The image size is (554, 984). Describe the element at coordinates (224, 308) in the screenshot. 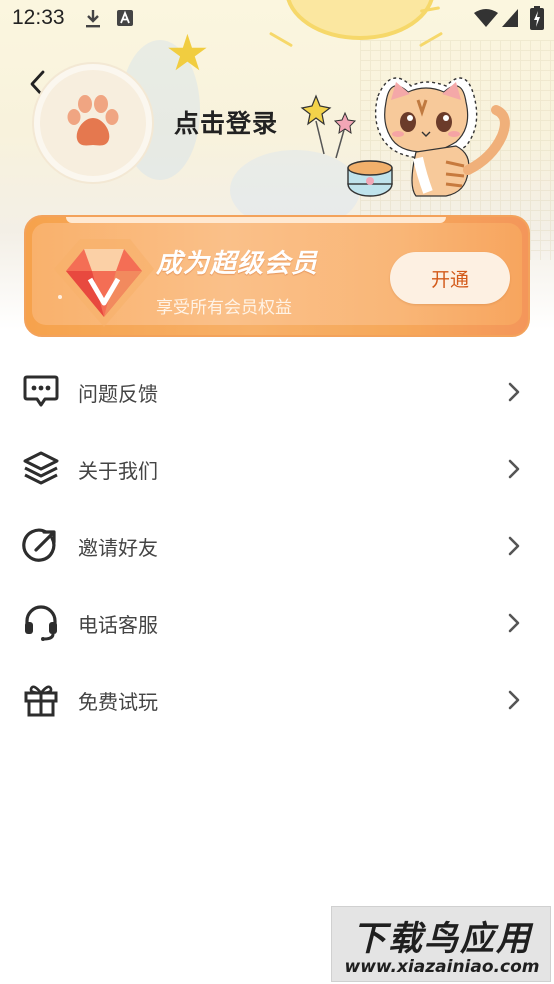

I see `vip-subtitle: 享受所有会员权益` at that location.